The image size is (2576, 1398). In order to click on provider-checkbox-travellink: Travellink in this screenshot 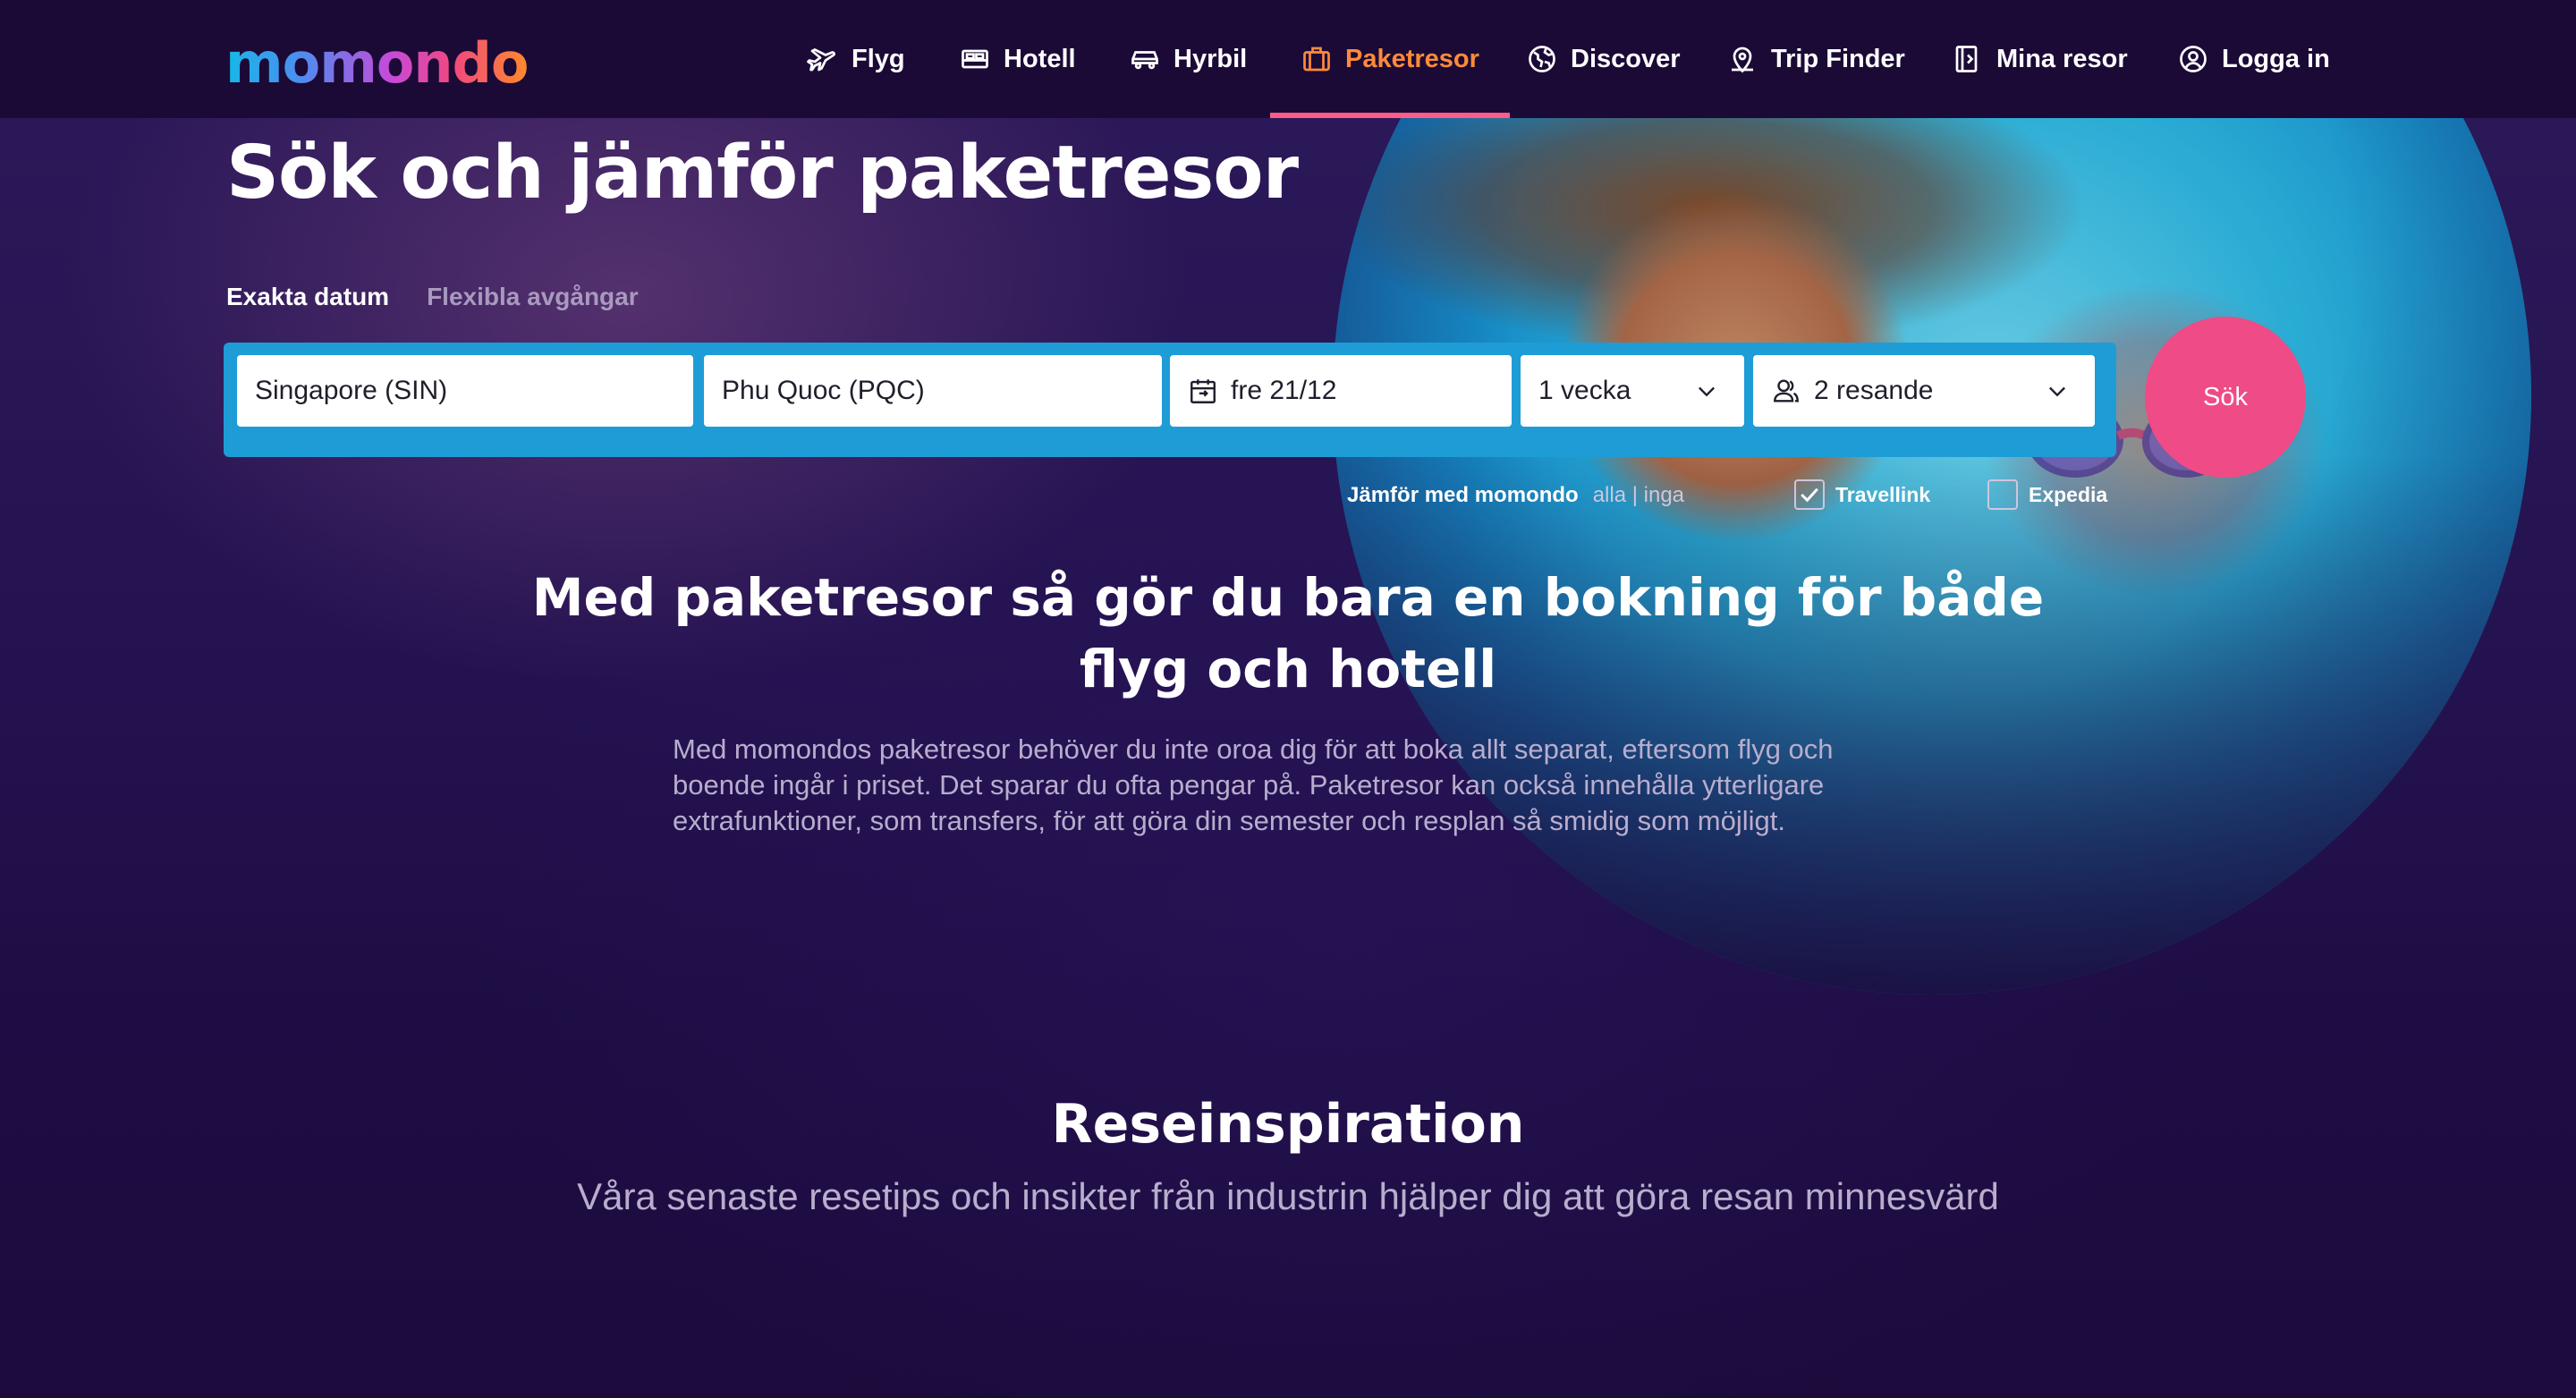, I will do `click(1862, 495)`.